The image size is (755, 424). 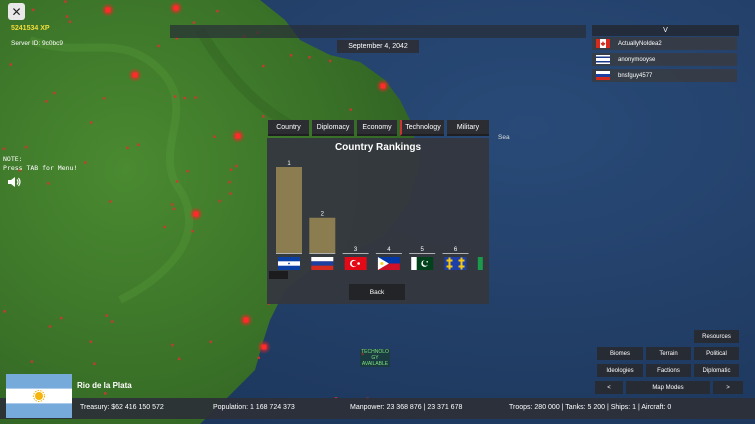 I want to click on population-stat: Population: 1 168 724 373, so click(x=254, y=407).